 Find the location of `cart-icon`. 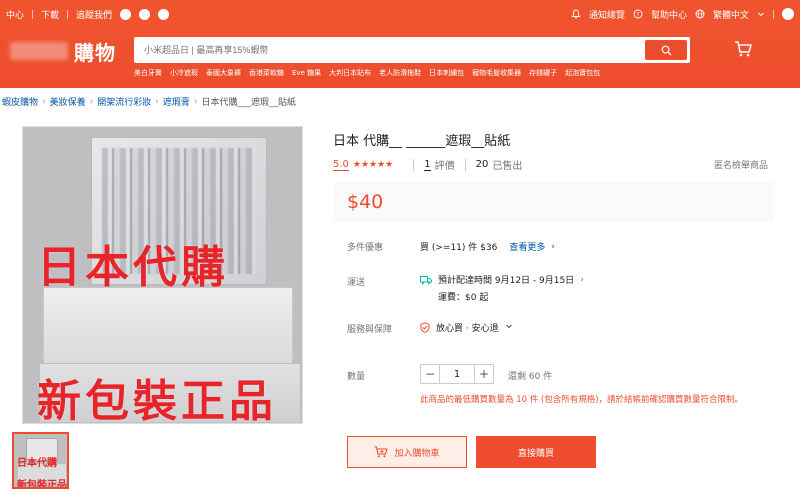

cart-icon is located at coordinates (743, 49).